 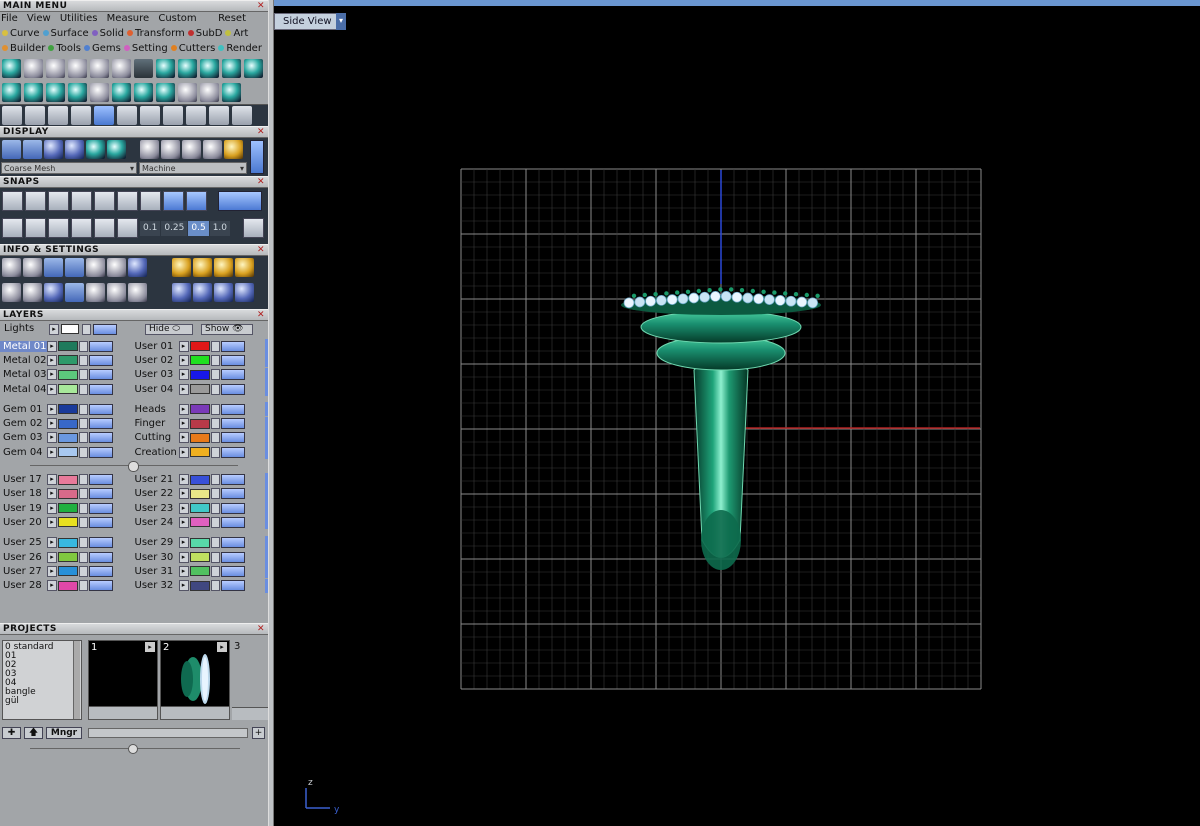 What do you see at coordinates (42, 674) in the screenshot?
I see `project-list-item: 03` at bounding box center [42, 674].